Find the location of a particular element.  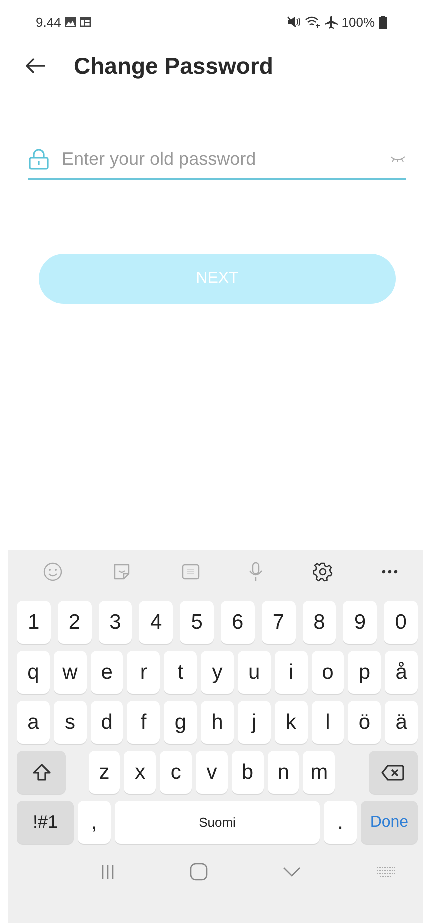

key: k is located at coordinates (291, 722).